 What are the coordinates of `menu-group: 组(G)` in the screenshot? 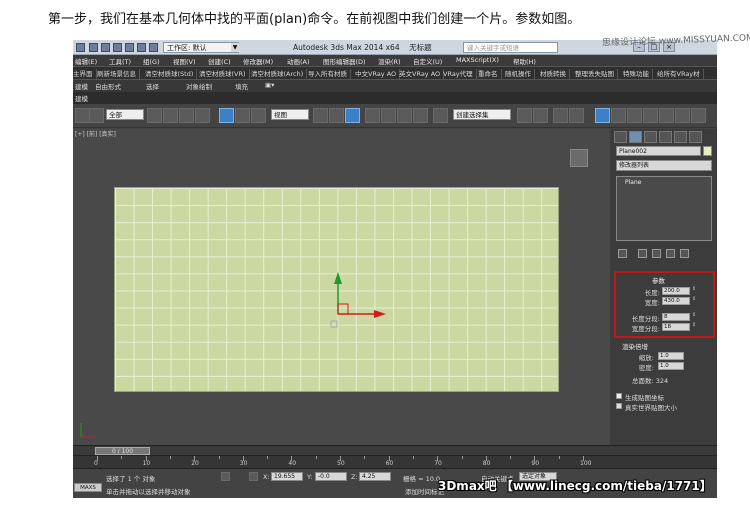 It's located at (151, 61).